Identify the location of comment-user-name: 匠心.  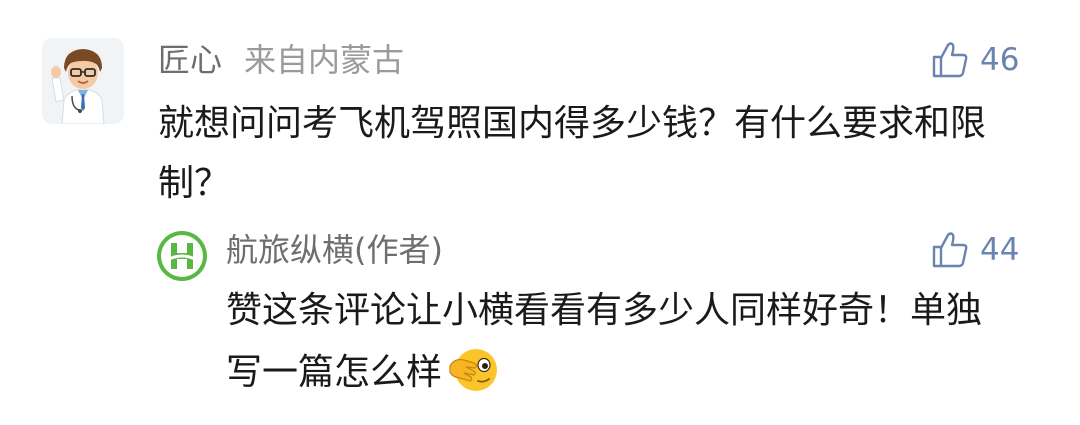
(190, 60).